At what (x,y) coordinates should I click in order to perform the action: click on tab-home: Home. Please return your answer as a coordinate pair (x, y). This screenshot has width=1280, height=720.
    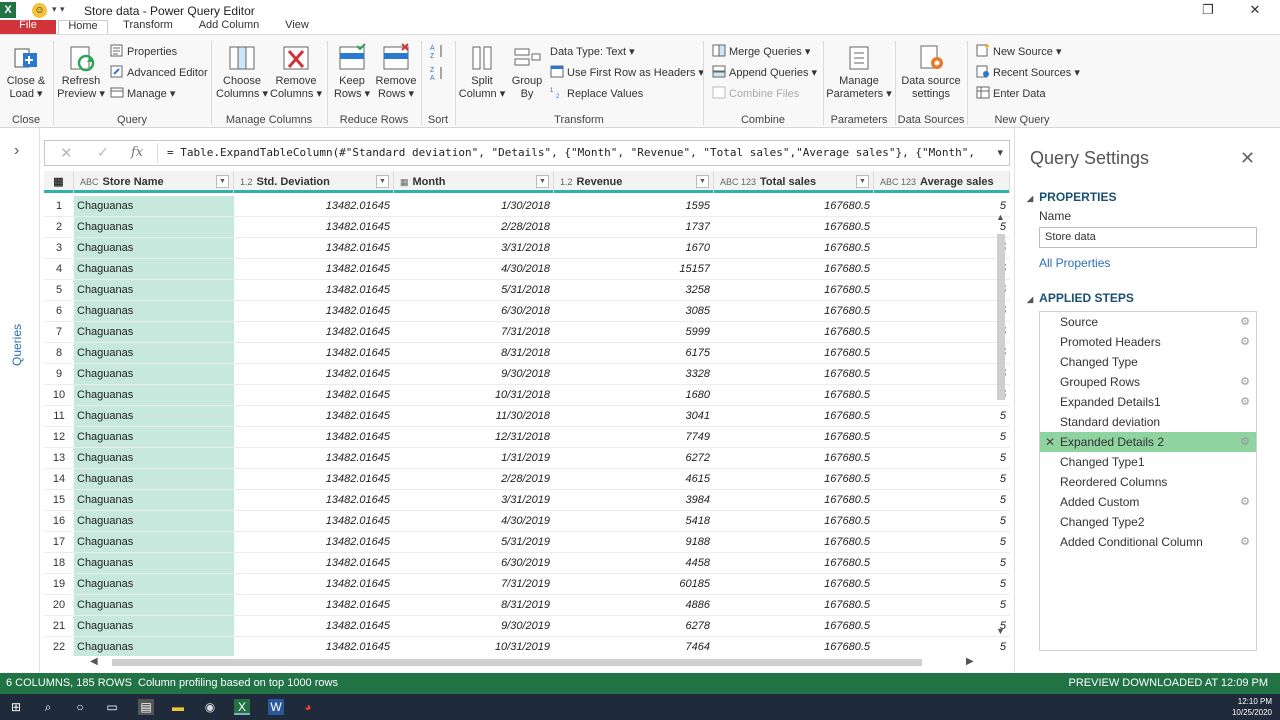
    Looking at the image, I should click on (83, 27).